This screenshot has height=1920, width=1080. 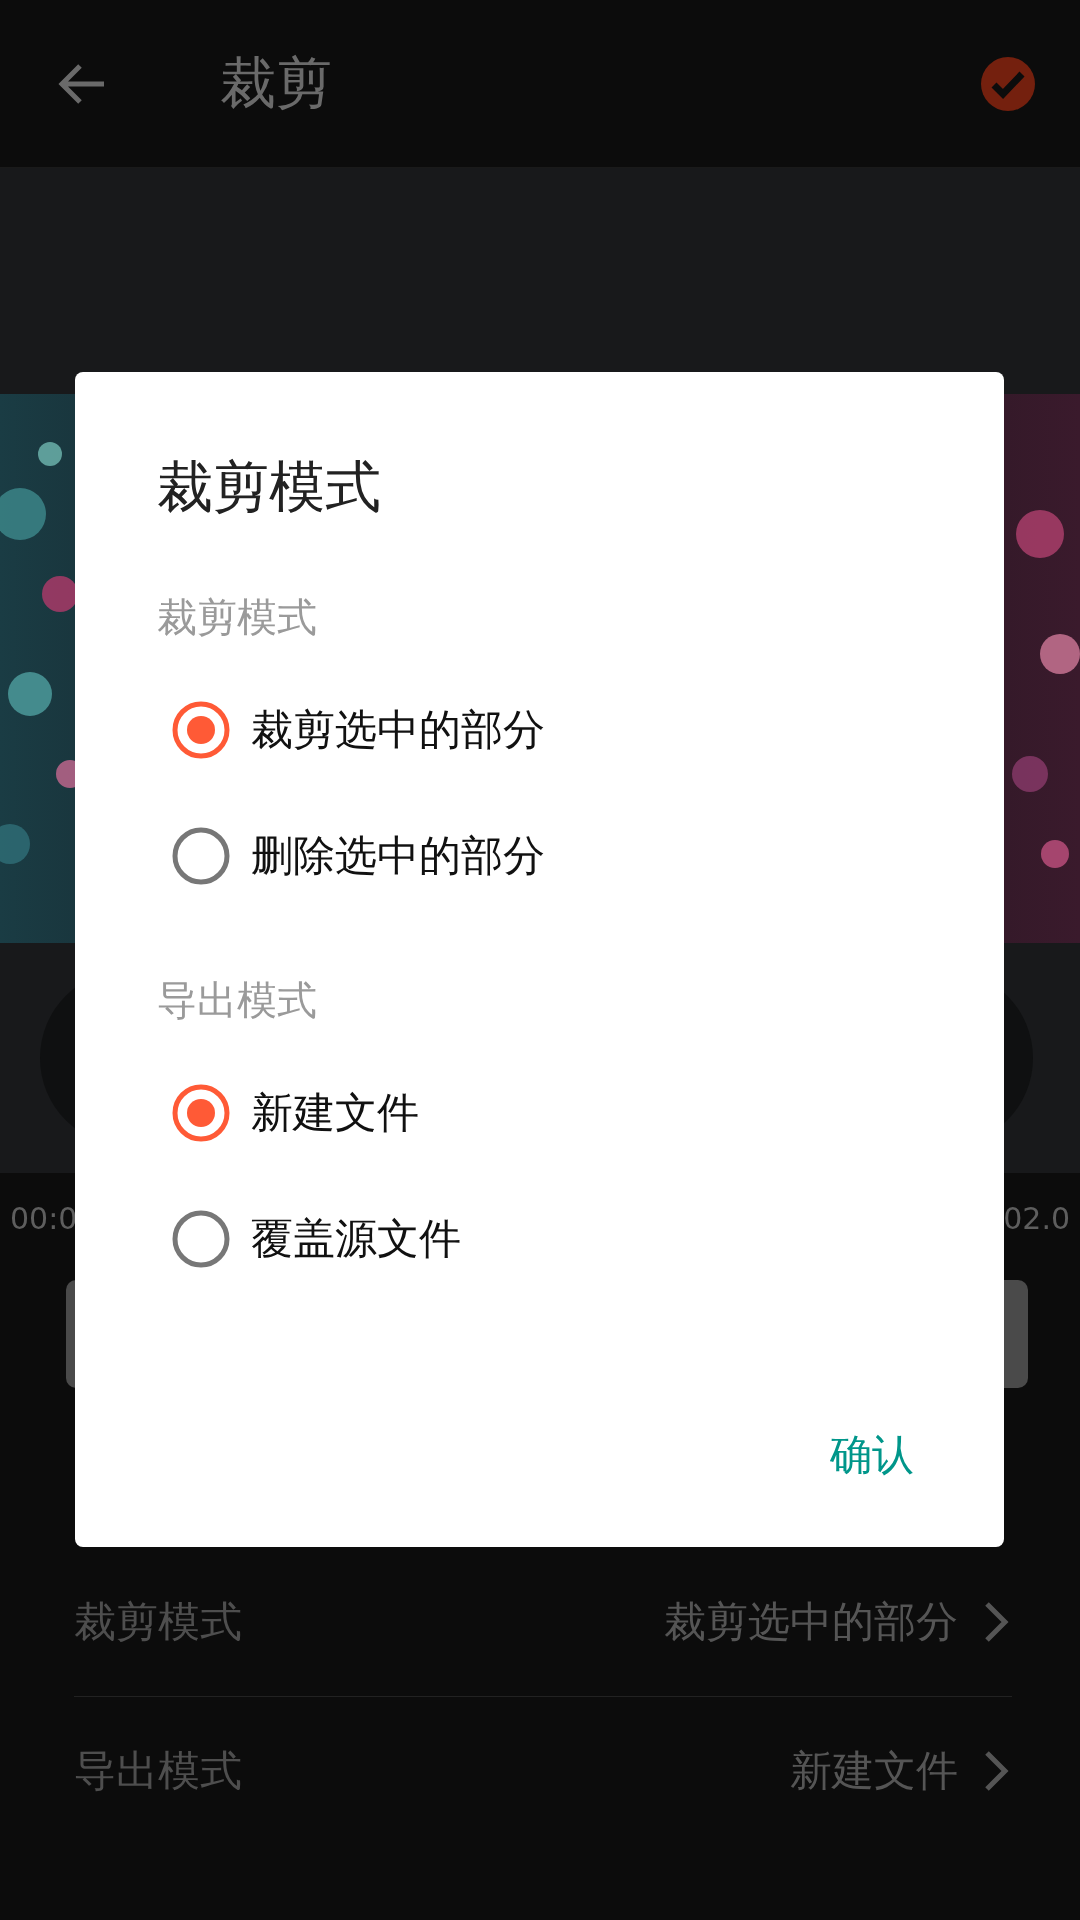 I want to click on dialog-title: 裁剪模式, so click(x=269, y=487).